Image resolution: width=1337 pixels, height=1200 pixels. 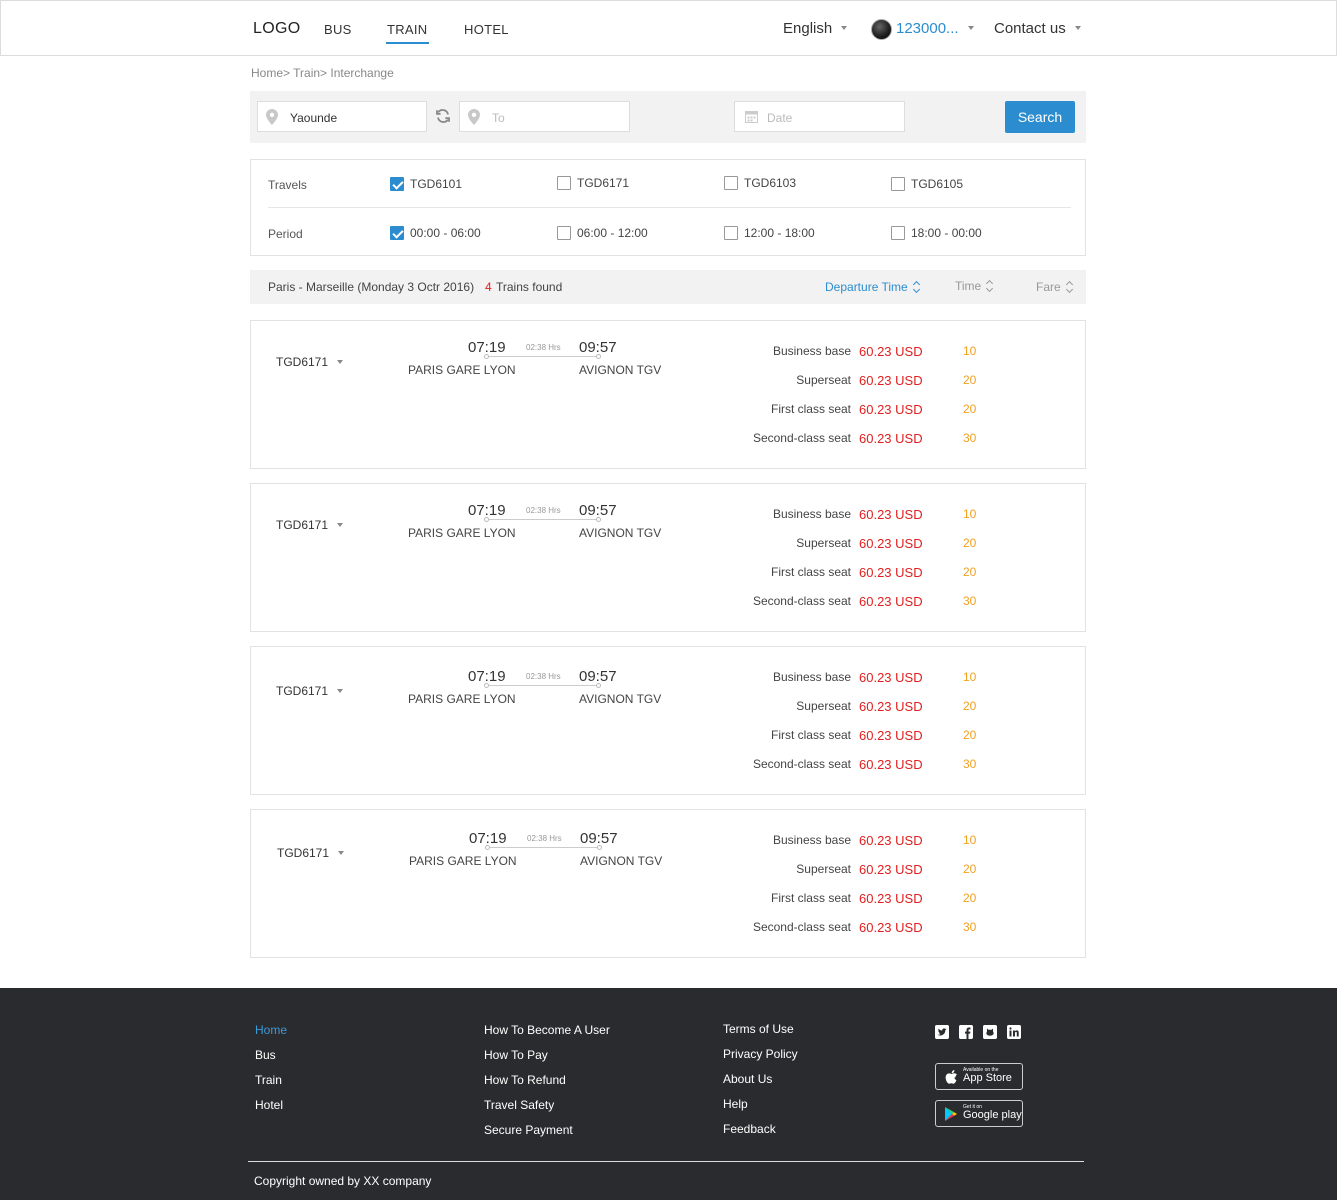 I want to click on contact-menu: Contact us, so click(x=1037, y=28).